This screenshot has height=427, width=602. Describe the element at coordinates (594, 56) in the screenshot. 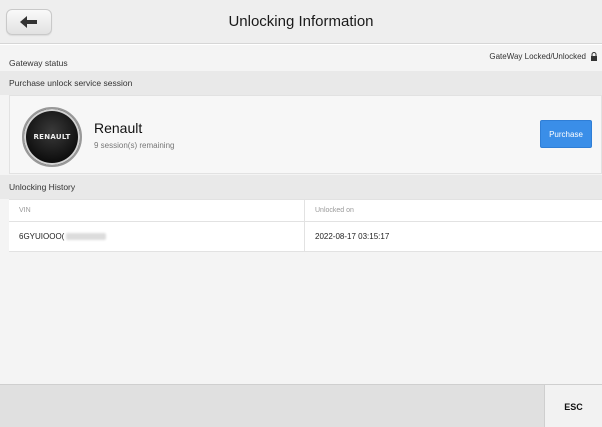

I see `lock-icon` at that location.